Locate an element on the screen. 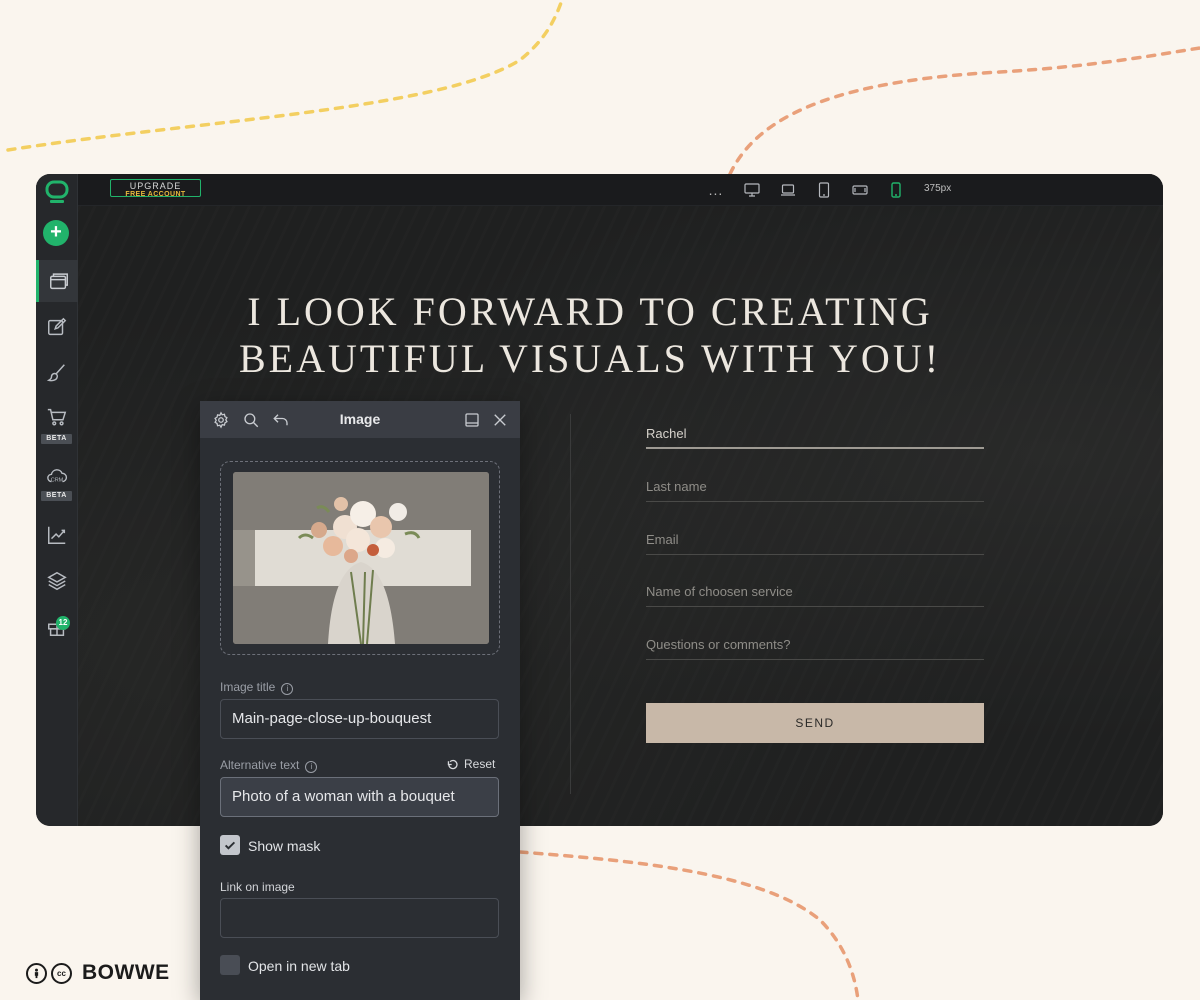  mobile-icon is located at coordinates (896, 190).